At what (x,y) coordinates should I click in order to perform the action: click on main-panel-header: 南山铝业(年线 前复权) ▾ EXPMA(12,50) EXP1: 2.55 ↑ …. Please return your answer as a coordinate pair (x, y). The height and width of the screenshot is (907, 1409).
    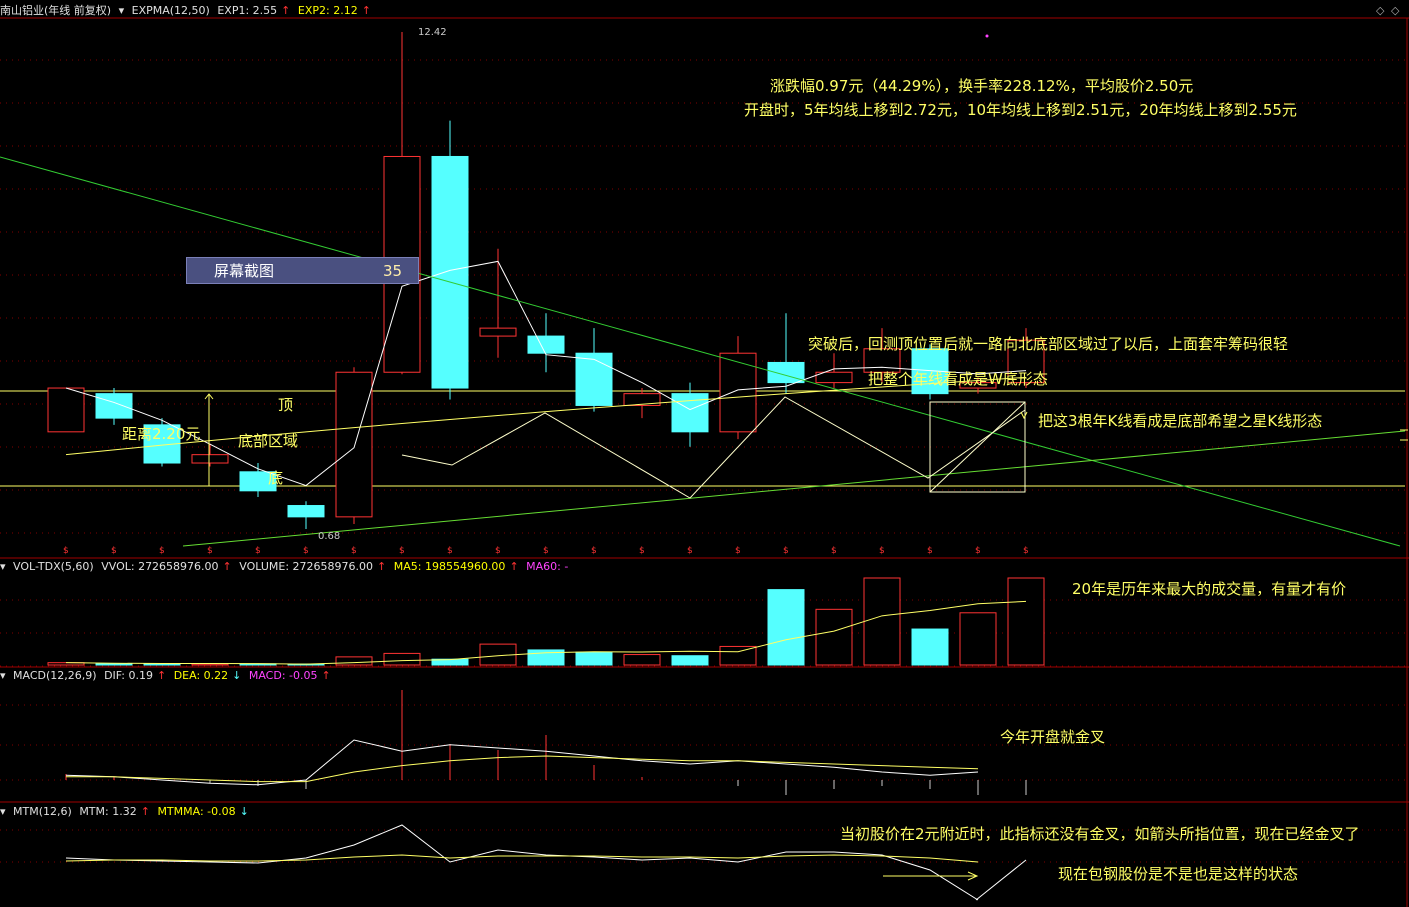
    Looking at the image, I should click on (187, 11).